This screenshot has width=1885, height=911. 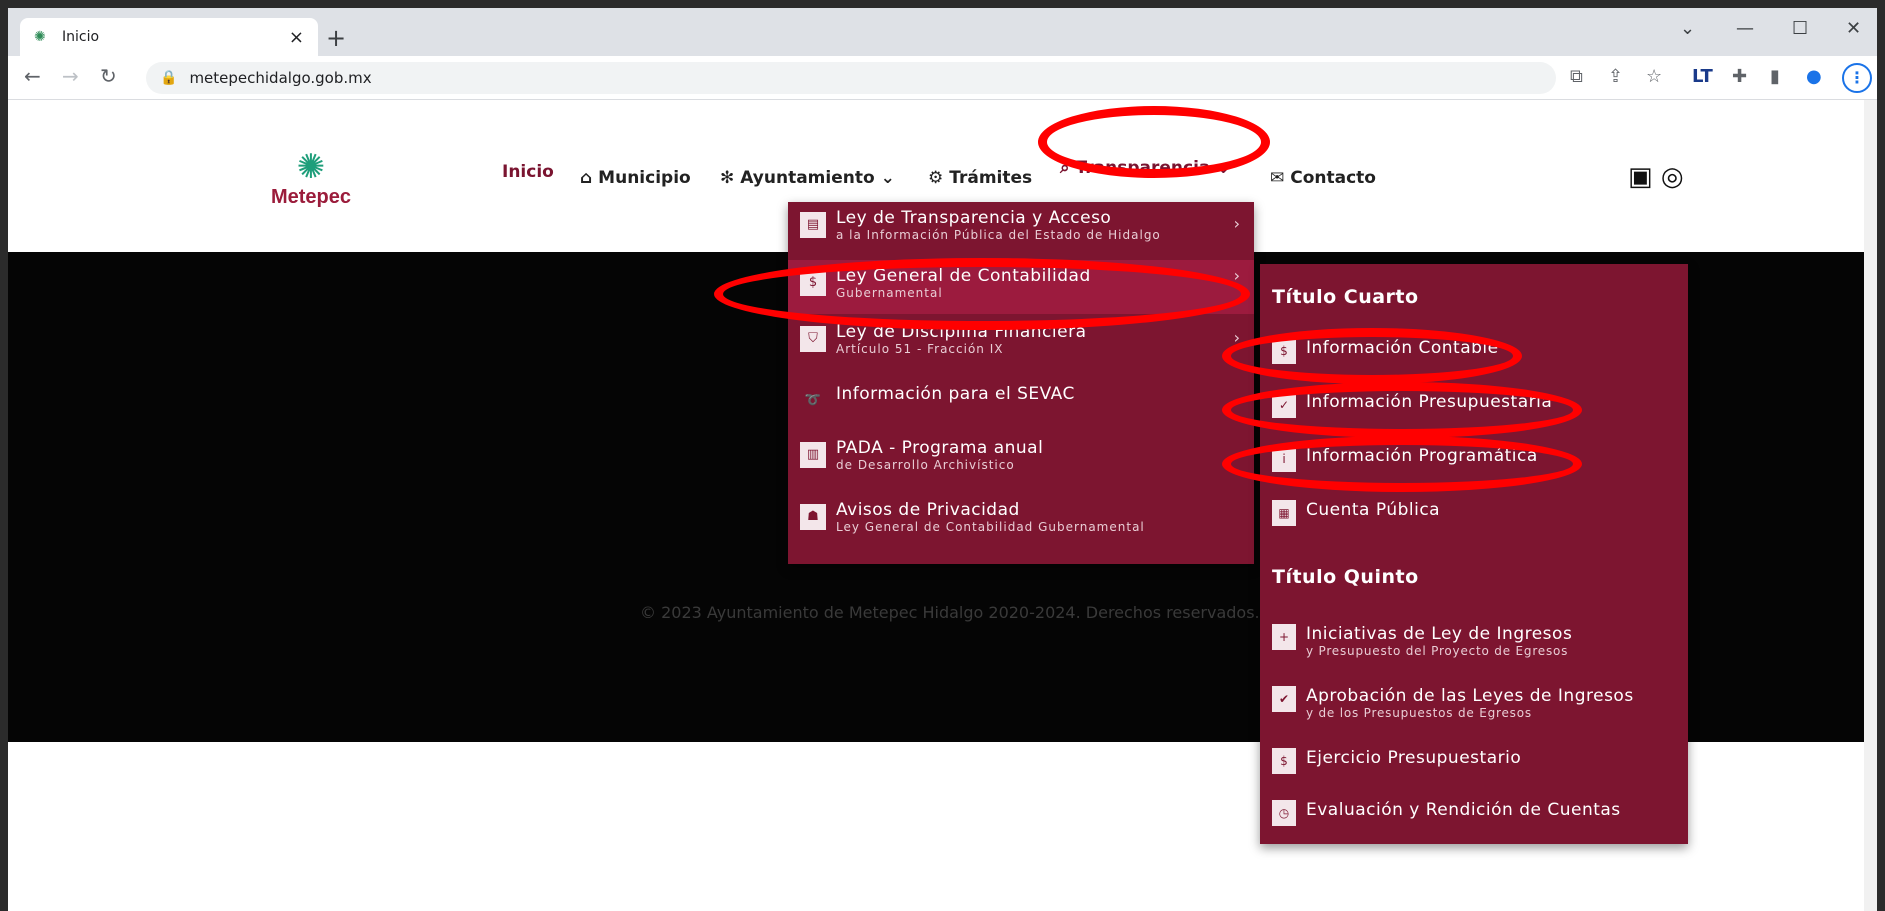 What do you see at coordinates (1236, 223) in the screenshot?
I see `chevron-right-icon: ›` at bounding box center [1236, 223].